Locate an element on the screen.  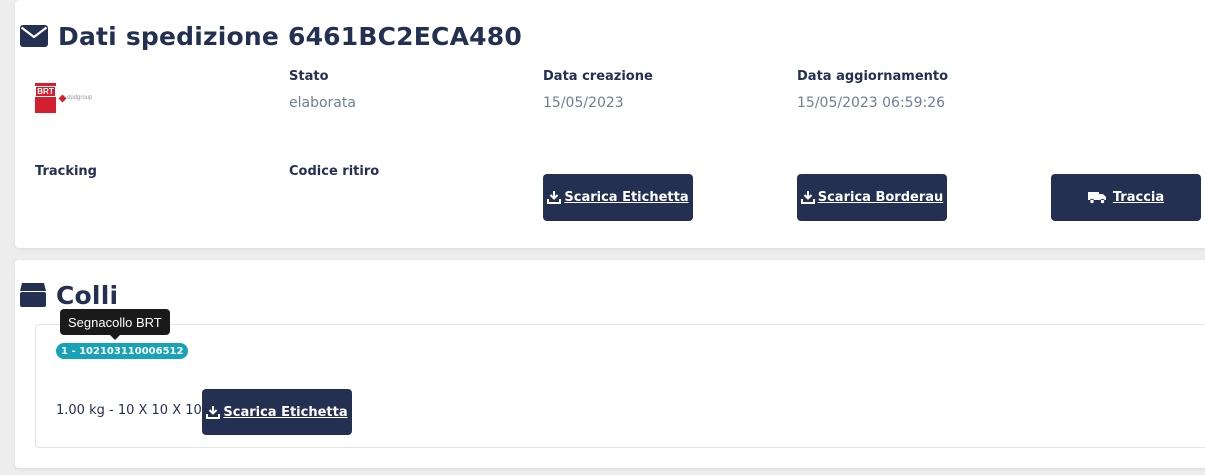
parcel-scarica-etichetta-label: Scarica Etichetta is located at coordinates (285, 412).